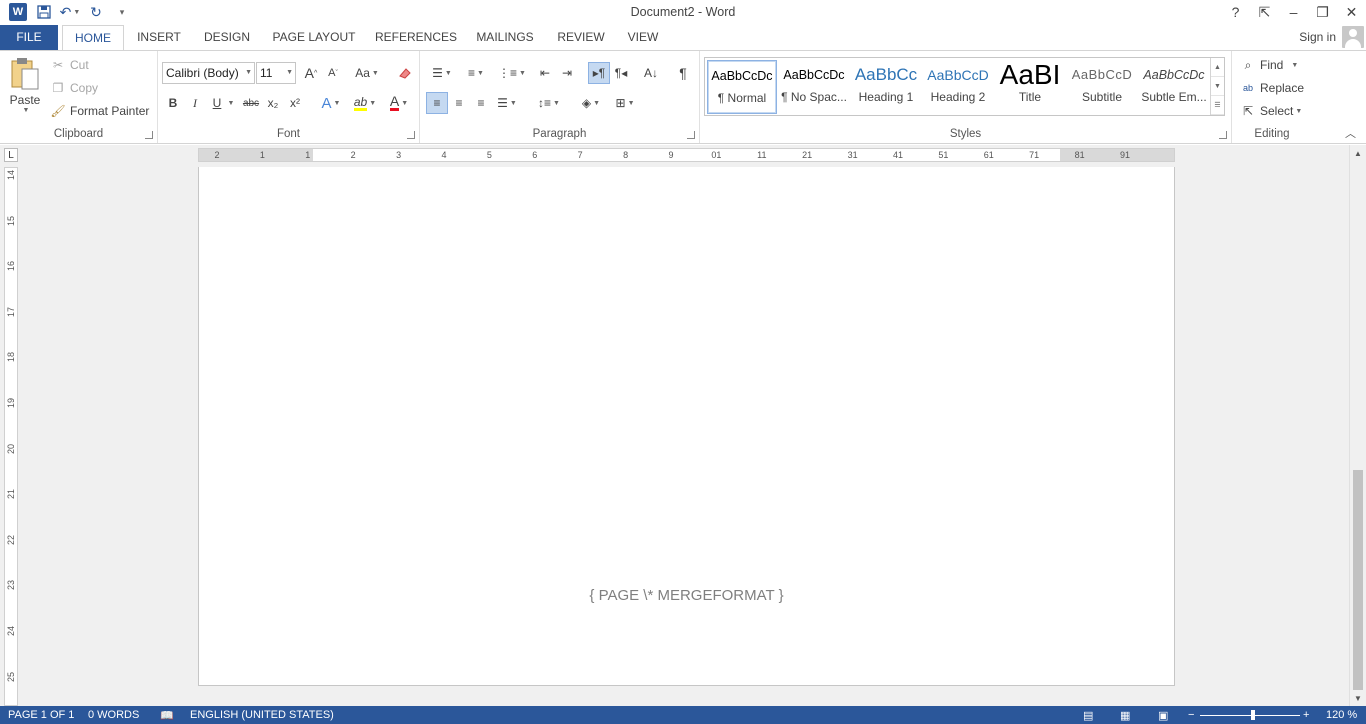 The width and height of the screenshot is (1366, 724). I want to click on font-size-select: 11 ▼, so click(276, 73).